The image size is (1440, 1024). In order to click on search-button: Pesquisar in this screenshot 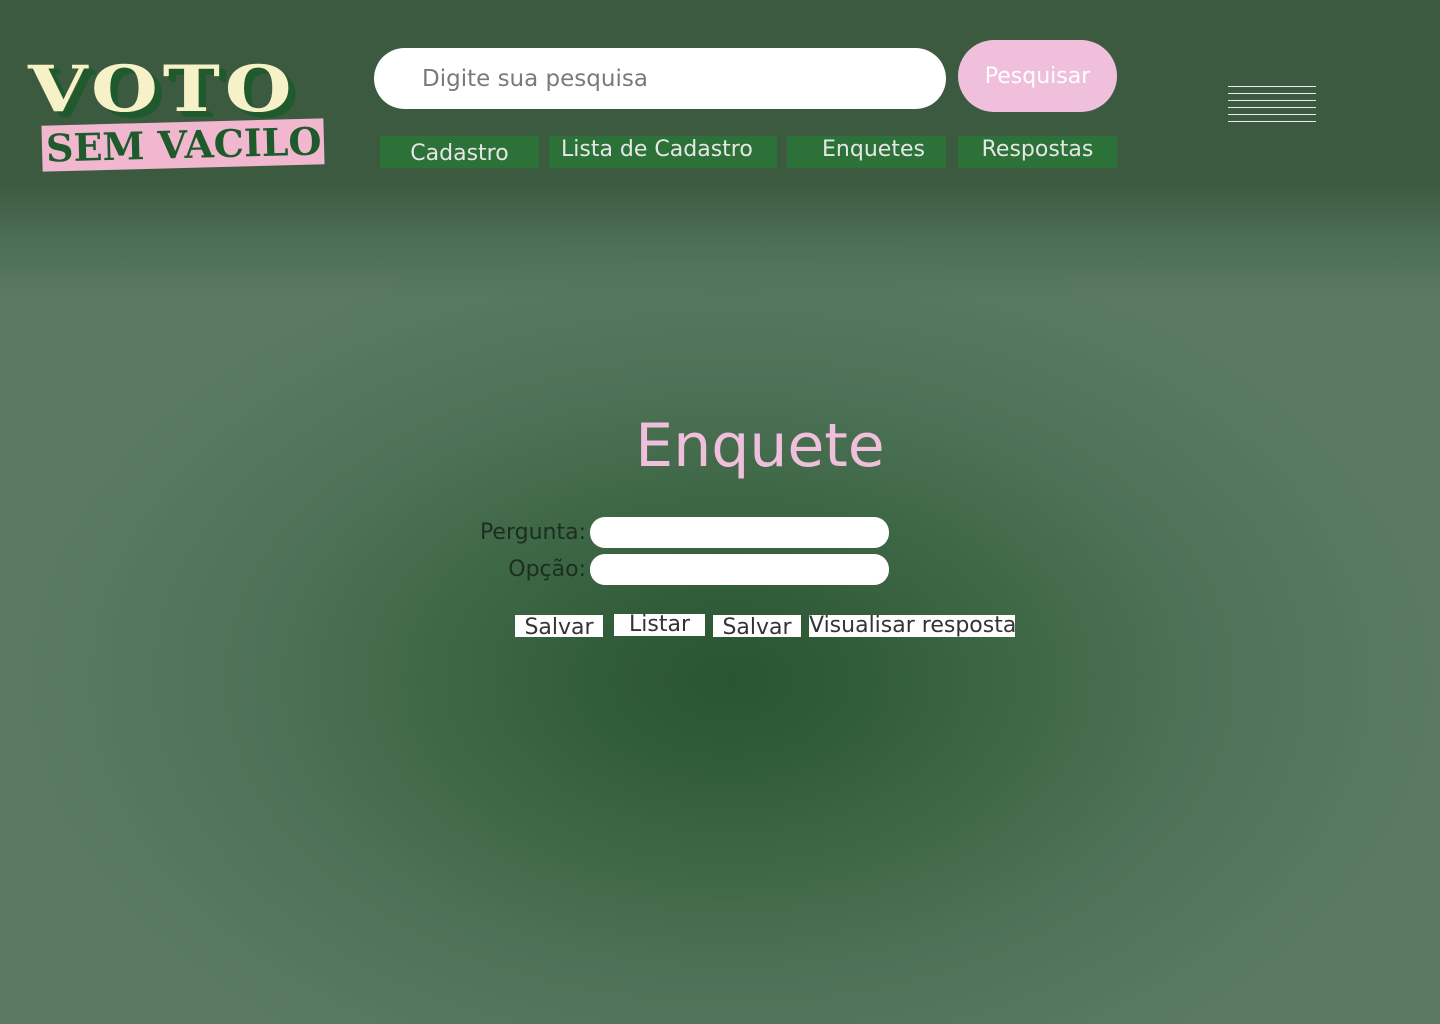, I will do `click(1037, 76)`.